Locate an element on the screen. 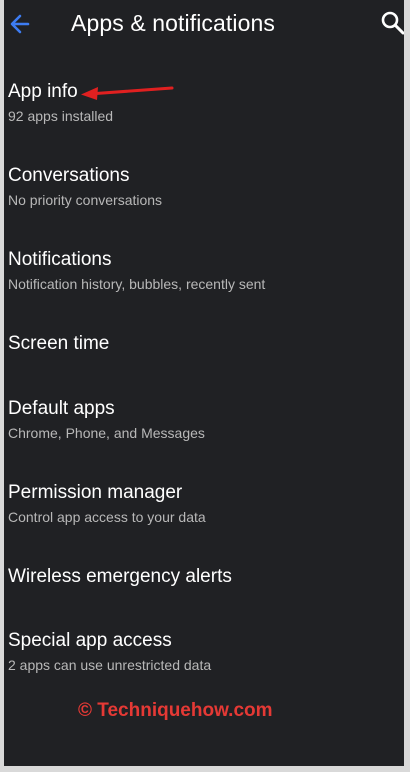 This screenshot has width=410, height=772. settings-item-summary: No priority conversations is located at coordinates (85, 200).